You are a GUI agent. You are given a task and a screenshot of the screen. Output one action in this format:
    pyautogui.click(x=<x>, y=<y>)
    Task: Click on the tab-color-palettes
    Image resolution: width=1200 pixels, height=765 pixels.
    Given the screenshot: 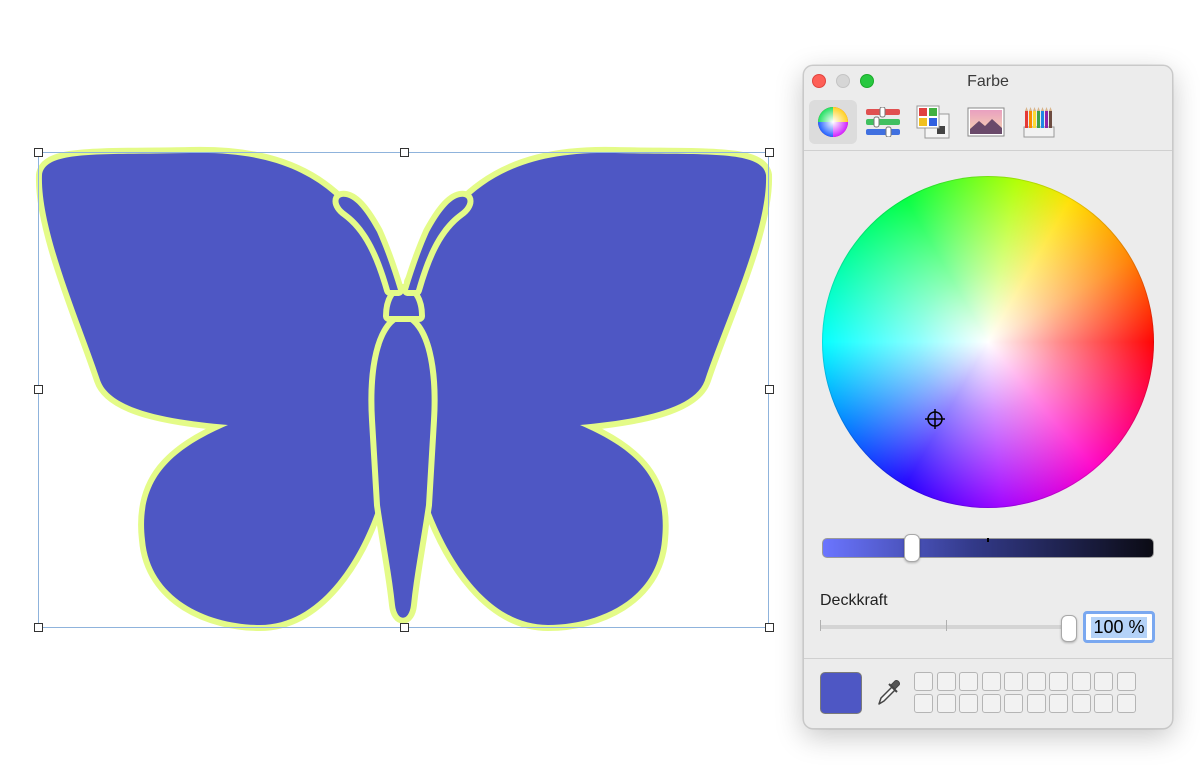 What is the action you would take?
    pyautogui.click(x=933, y=122)
    